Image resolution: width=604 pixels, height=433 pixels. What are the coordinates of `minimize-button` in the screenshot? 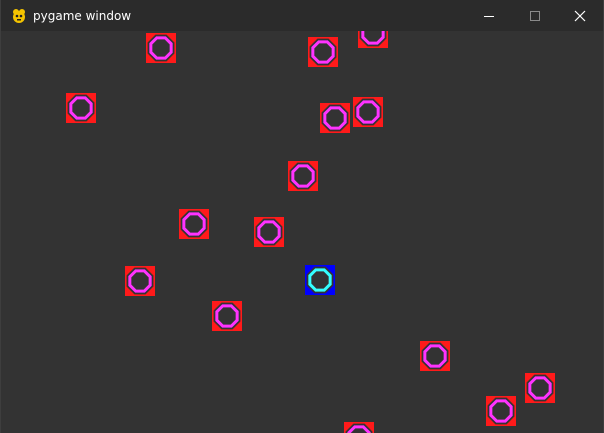 It's located at (489, 15).